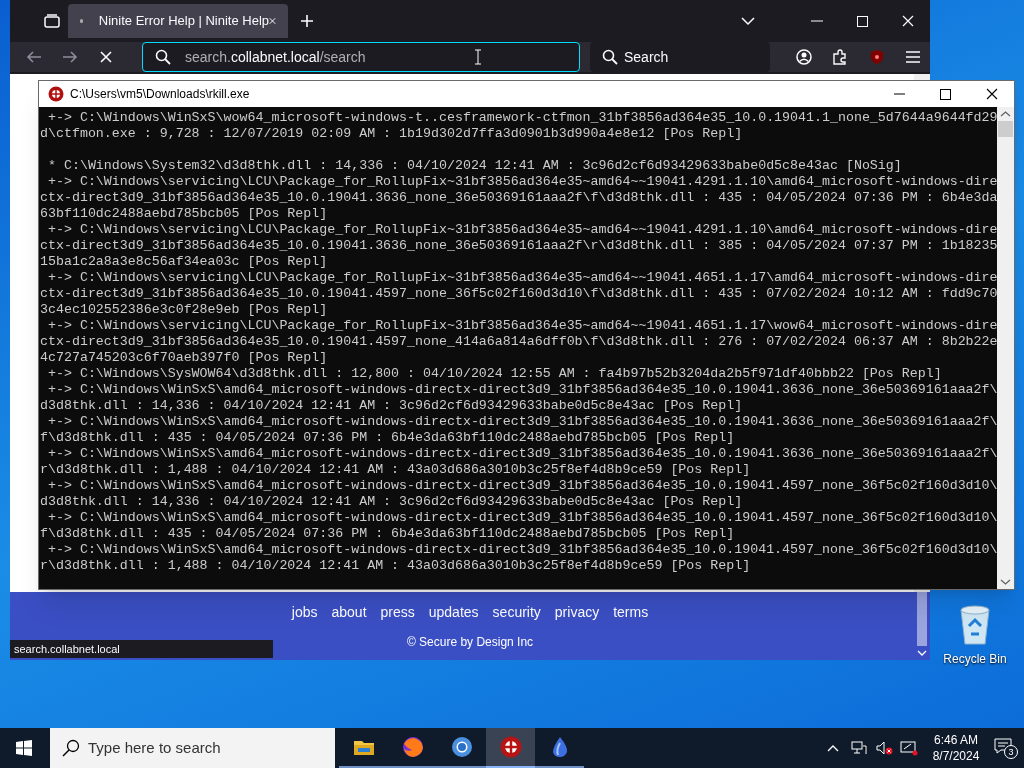 Image resolution: width=1024 pixels, height=768 pixels. What do you see at coordinates (518, 342) in the screenshot?
I see `console-line: ctx-direct3d9_31bf3856ad364e35_10.0.19041.4597_none_414a6a814a6dff0b\f\d3d8thk.dll : 276 : 07/02/2024 06:37 AM : 8b2b22e` at bounding box center [518, 342].